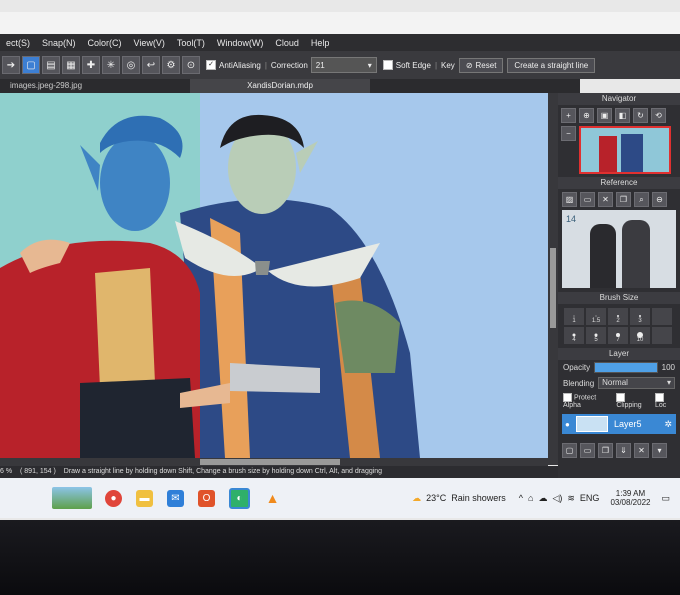  What do you see at coordinates (320, 43) in the screenshot?
I see `menu-help: Help` at bounding box center [320, 43].